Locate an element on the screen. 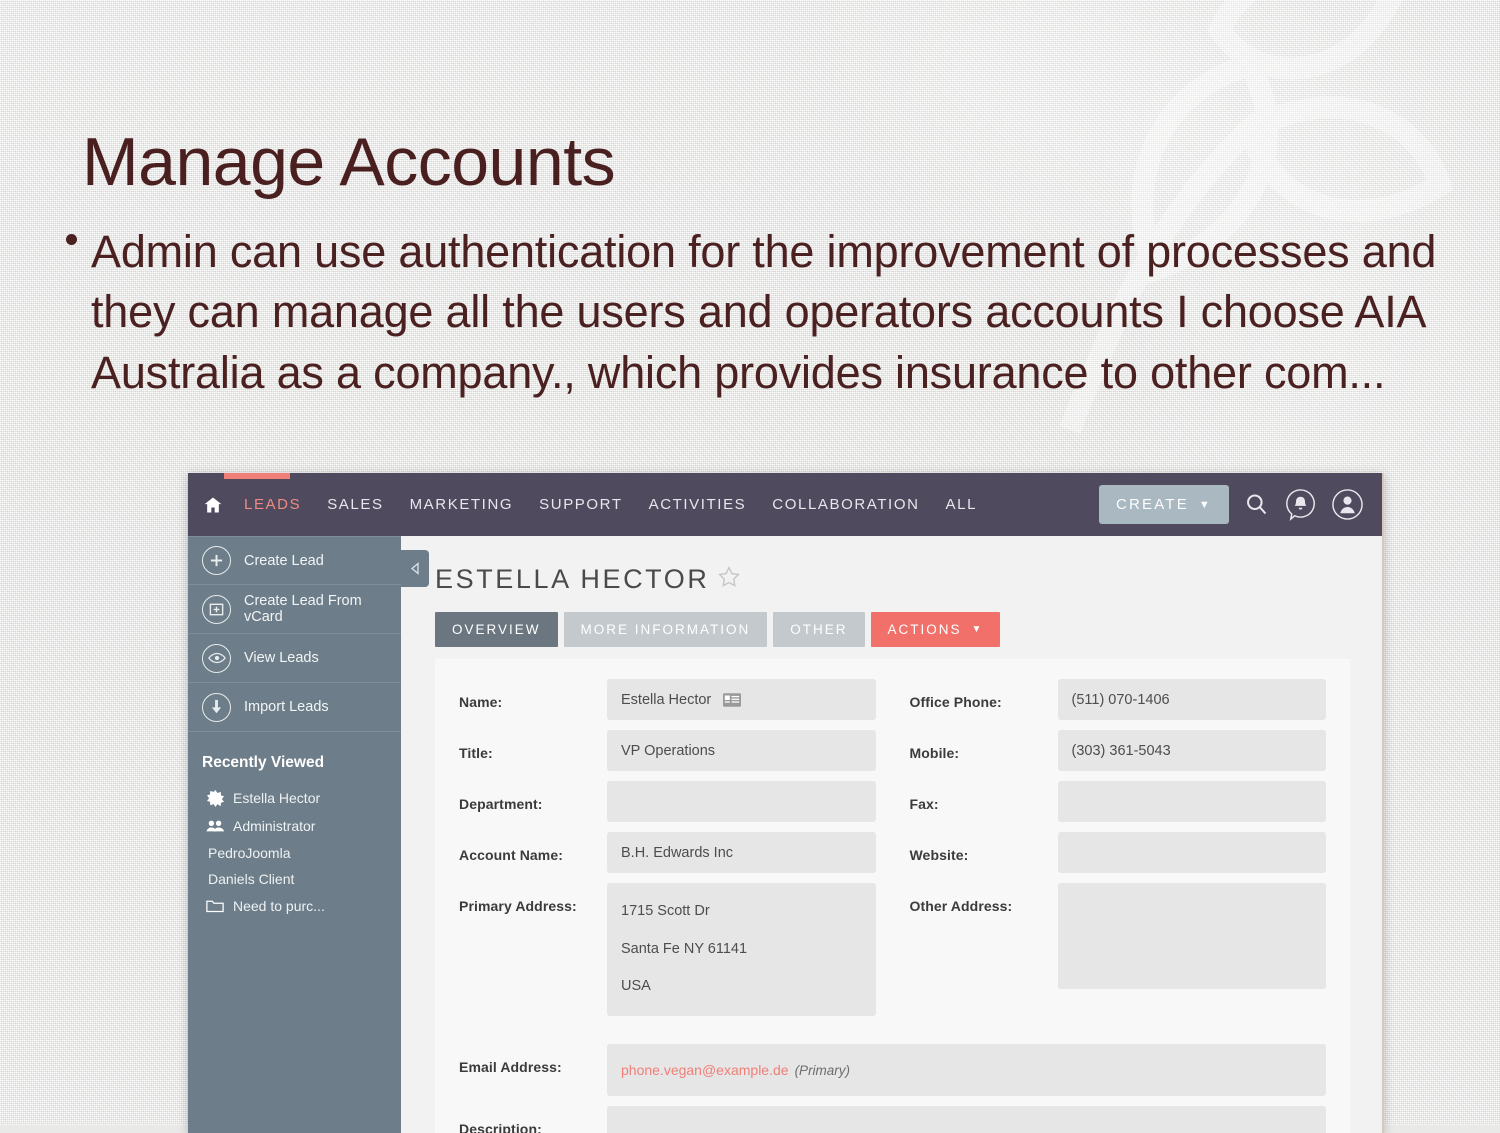 The width and height of the screenshot is (1500, 1133). field-value-other-address is located at coordinates (1191, 936).